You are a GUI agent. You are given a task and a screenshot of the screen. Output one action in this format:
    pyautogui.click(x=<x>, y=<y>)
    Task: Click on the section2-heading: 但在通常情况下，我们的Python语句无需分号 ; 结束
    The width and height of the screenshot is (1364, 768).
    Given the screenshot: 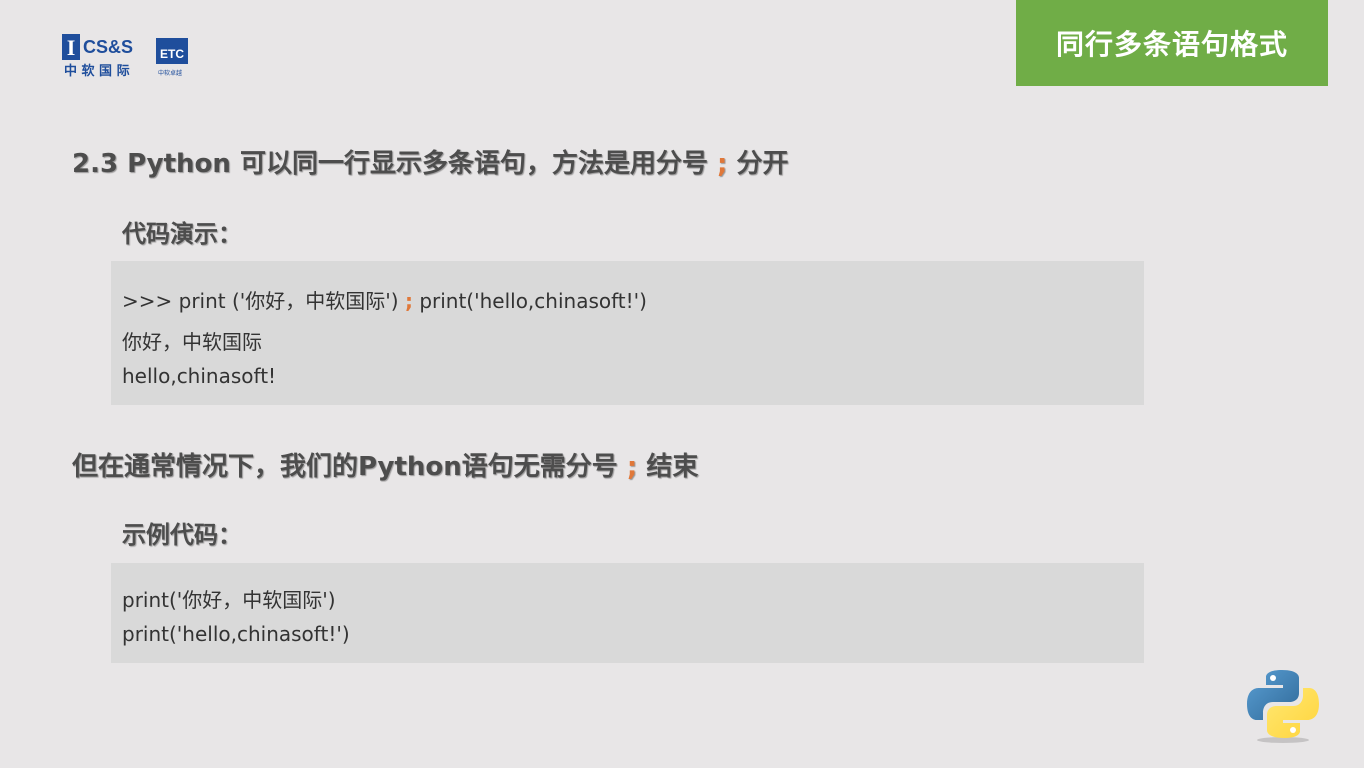 What is the action you would take?
    pyautogui.click(x=385, y=464)
    